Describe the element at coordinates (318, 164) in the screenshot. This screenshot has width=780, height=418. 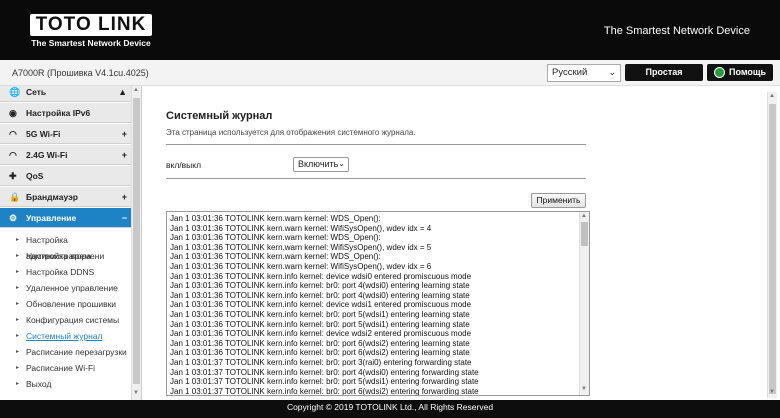
I see `log-toggle-value: Включить` at that location.